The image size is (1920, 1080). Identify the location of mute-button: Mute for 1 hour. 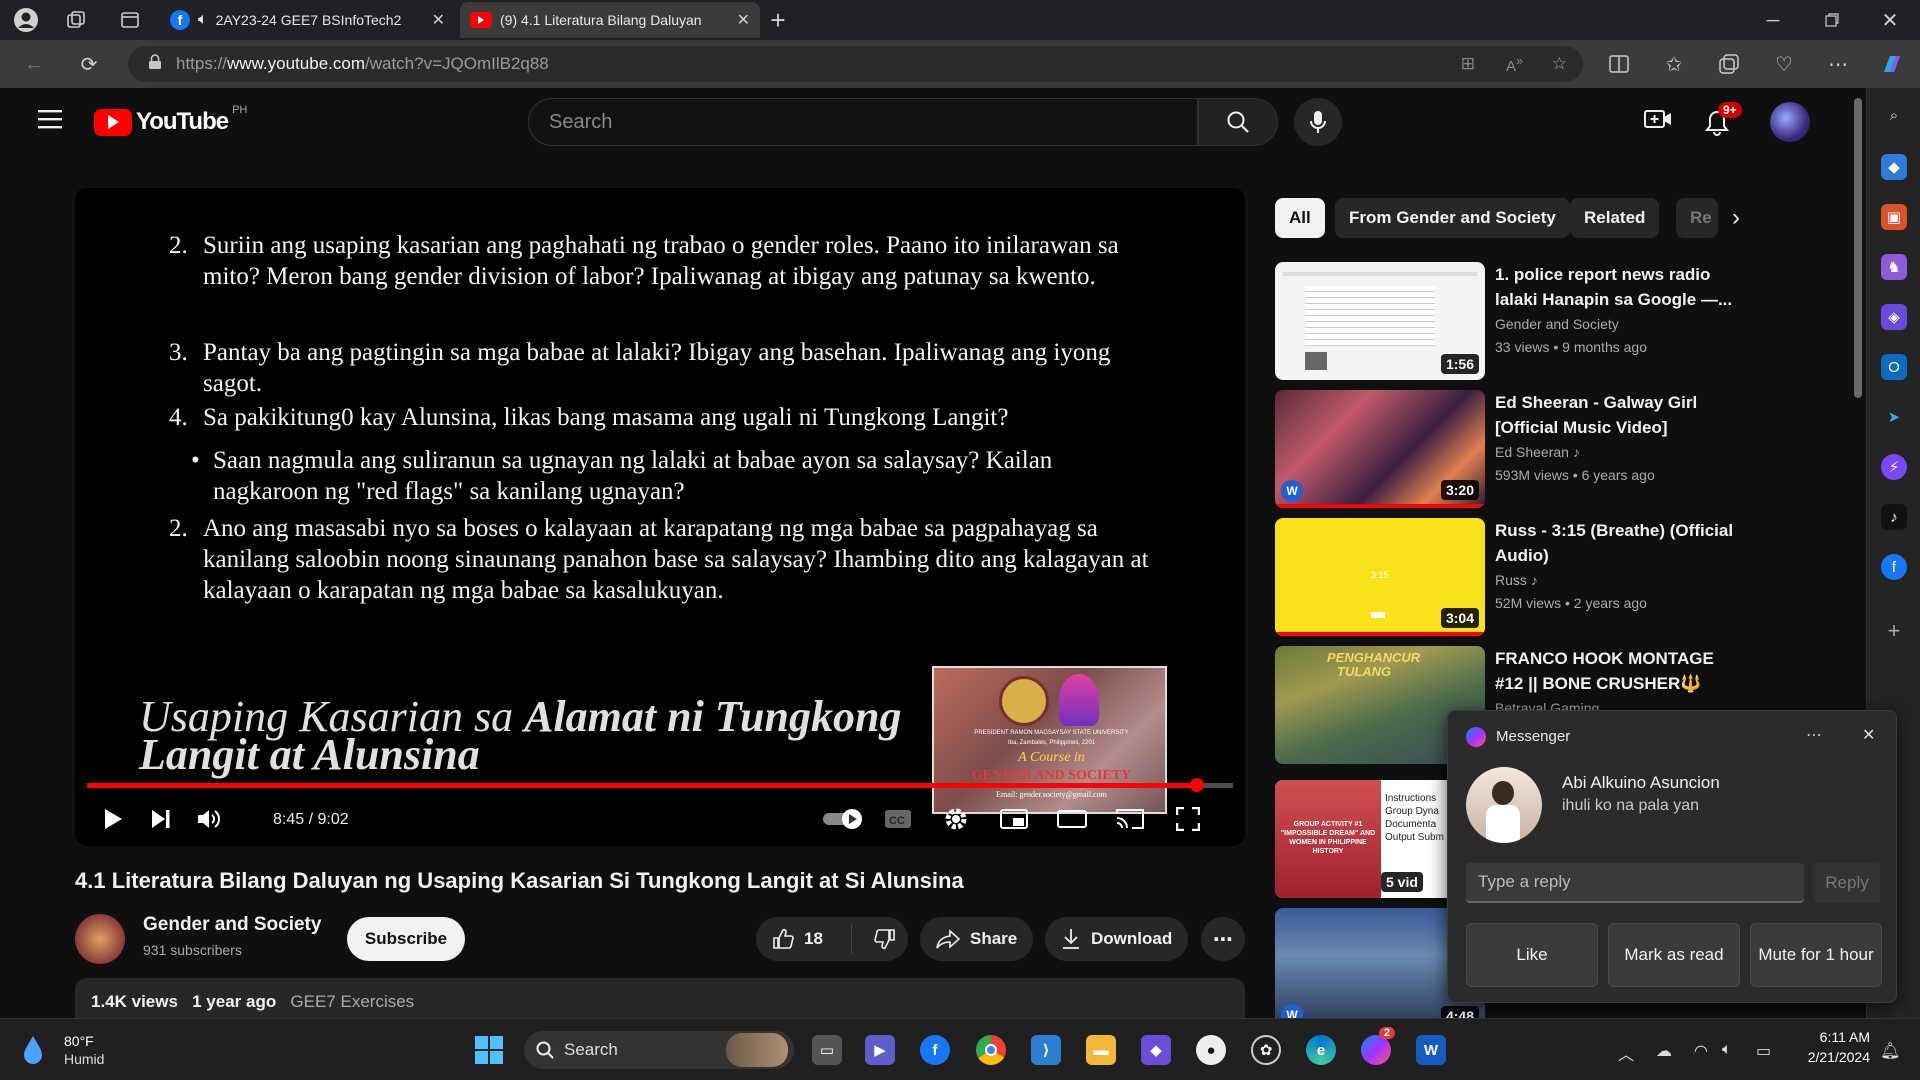
(1816, 955).